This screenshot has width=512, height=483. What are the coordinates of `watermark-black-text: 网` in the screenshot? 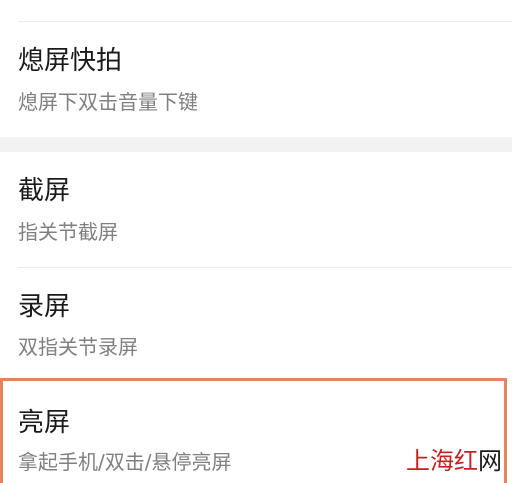 It's located at (490, 461).